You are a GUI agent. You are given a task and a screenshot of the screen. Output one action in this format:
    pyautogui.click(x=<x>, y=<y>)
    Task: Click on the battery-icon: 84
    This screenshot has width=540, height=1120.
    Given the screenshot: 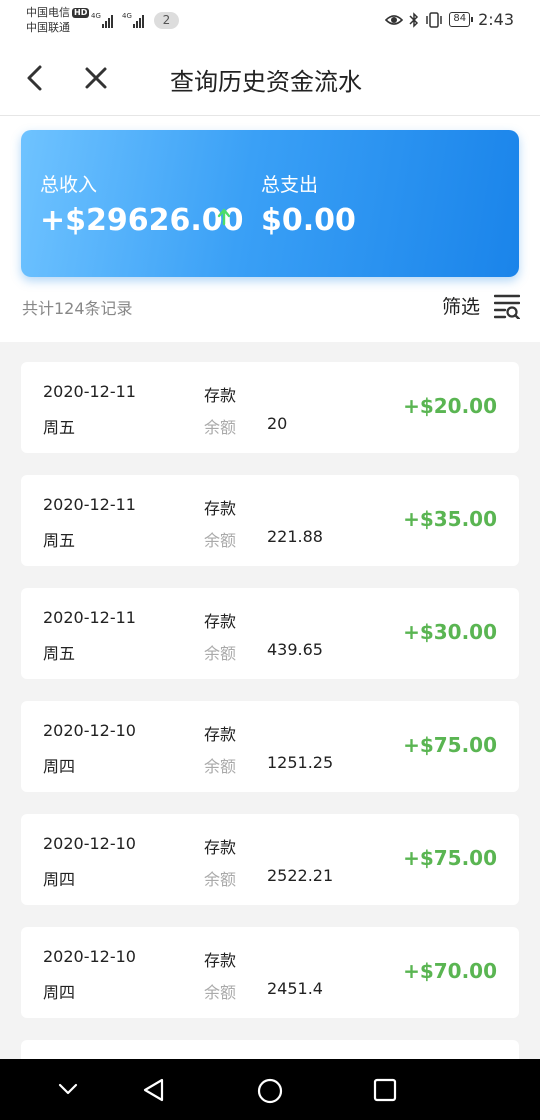 What is the action you would take?
    pyautogui.click(x=461, y=19)
    